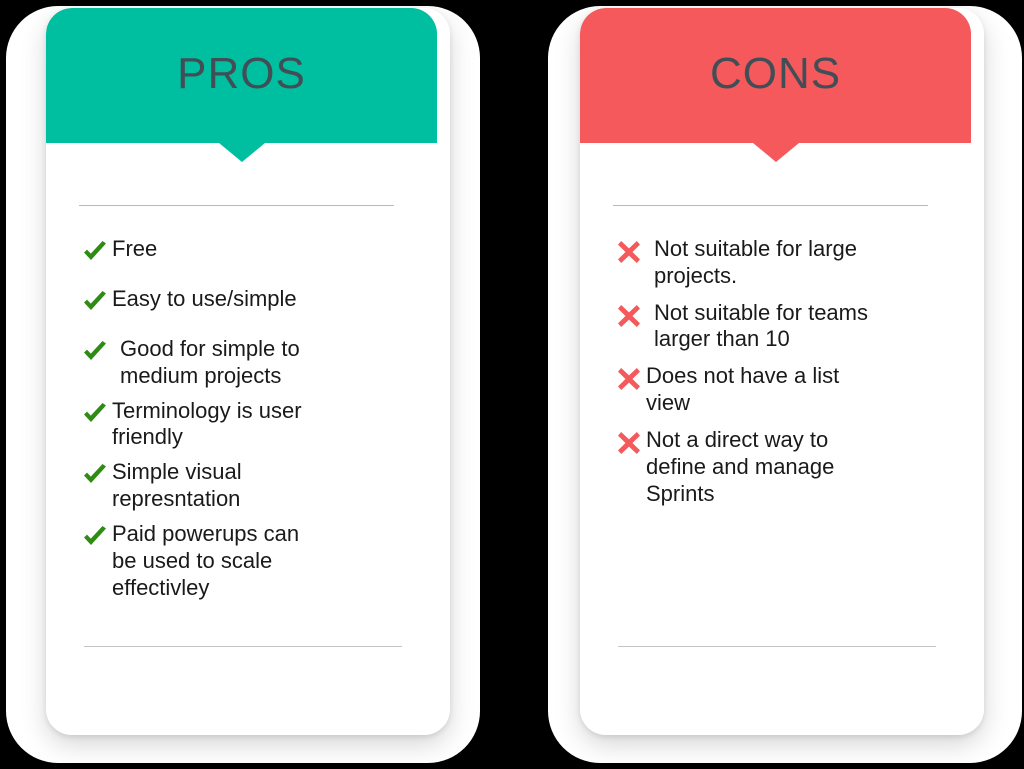 This screenshot has width=1024, height=769. I want to click on list-item: Not suitable for large projects., so click(784, 263).